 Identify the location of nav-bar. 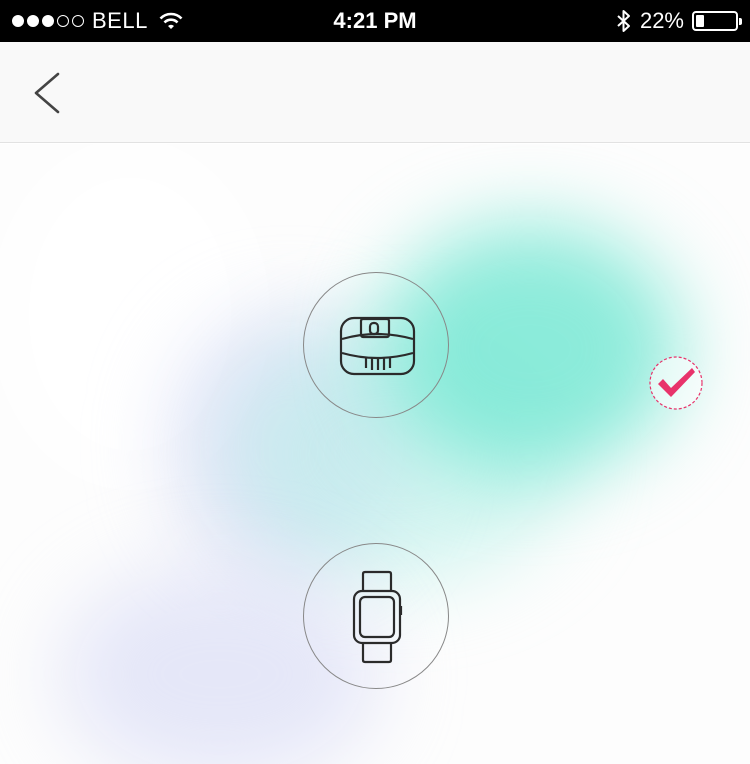
(375, 92).